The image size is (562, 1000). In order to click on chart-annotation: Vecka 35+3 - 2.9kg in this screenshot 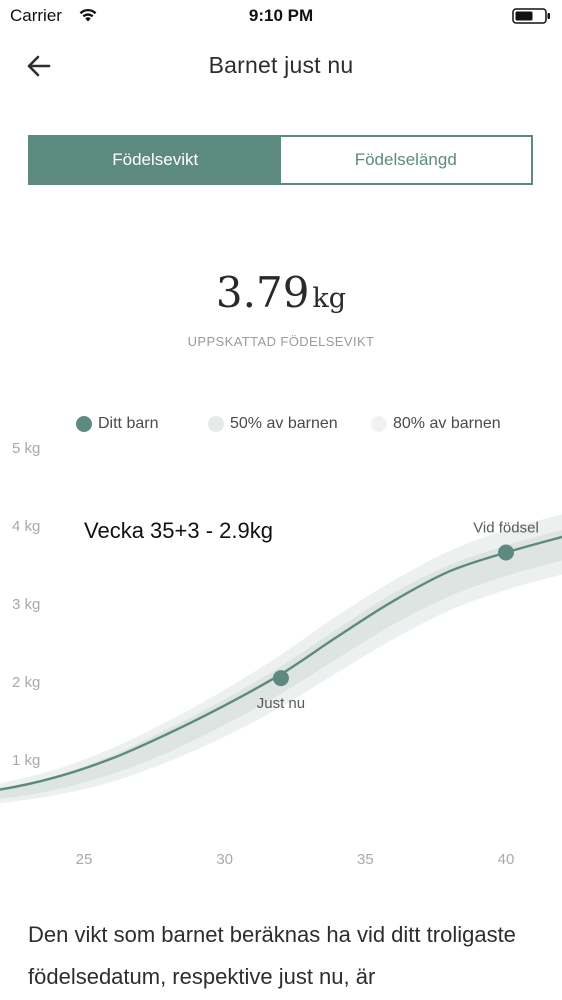, I will do `click(178, 530)`.